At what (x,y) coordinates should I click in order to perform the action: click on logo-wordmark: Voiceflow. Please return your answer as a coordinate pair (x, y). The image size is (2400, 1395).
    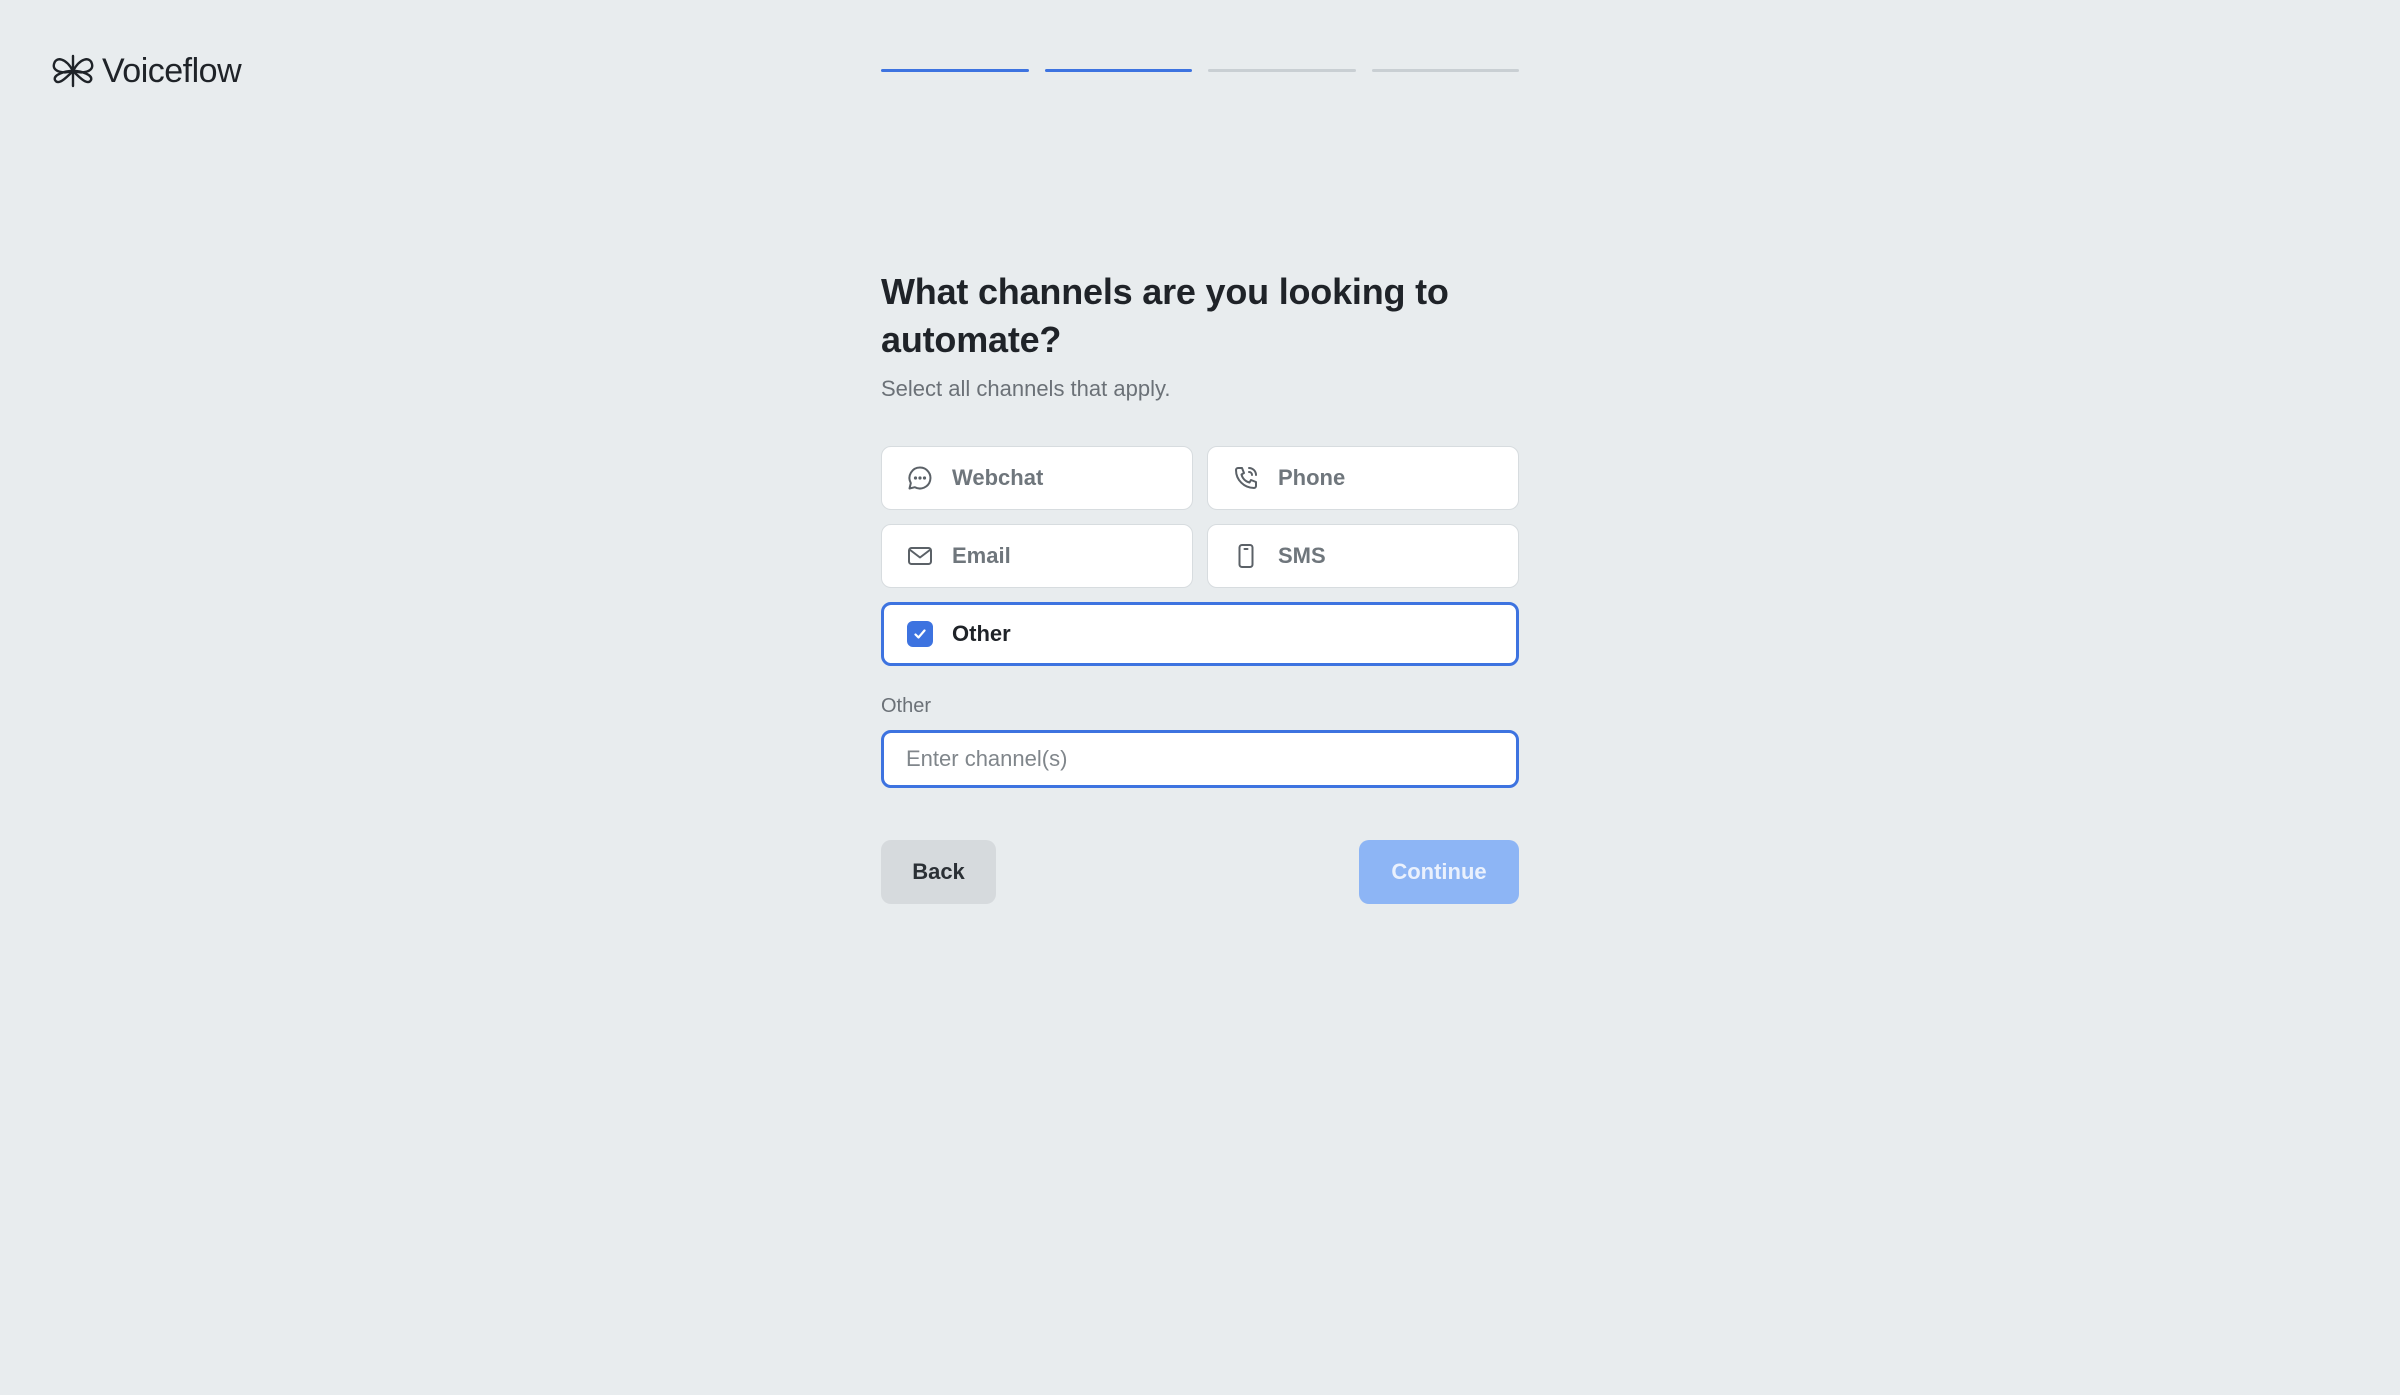
    Looking at the image, I should click on (172, 71).